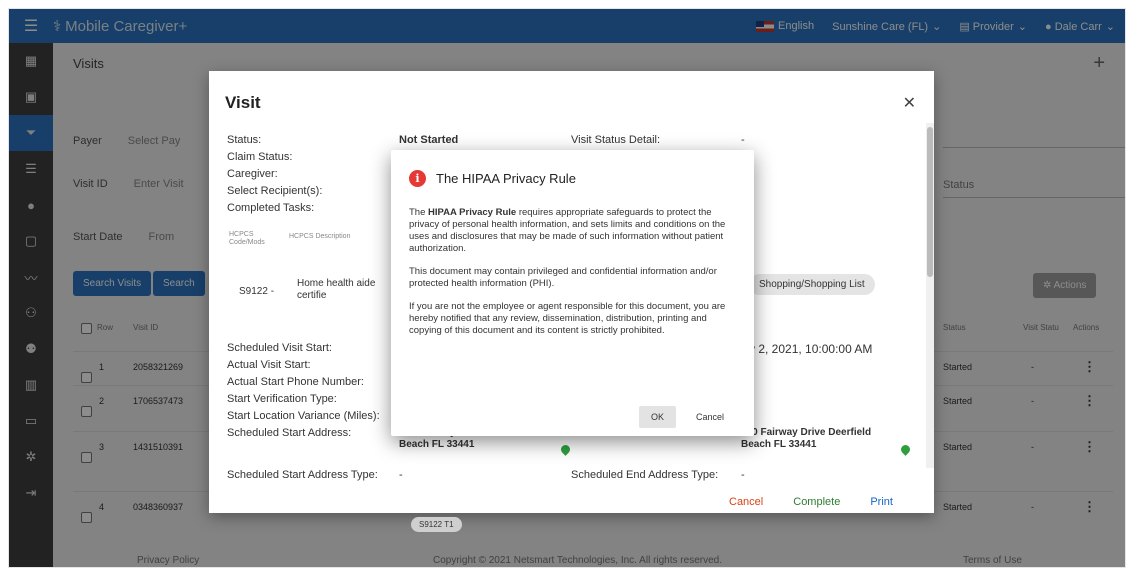 The image size is (1138, 568). Describe the element at coordinates (429, 140) in the screenshot. I see `status-value: Not Started` at that location.